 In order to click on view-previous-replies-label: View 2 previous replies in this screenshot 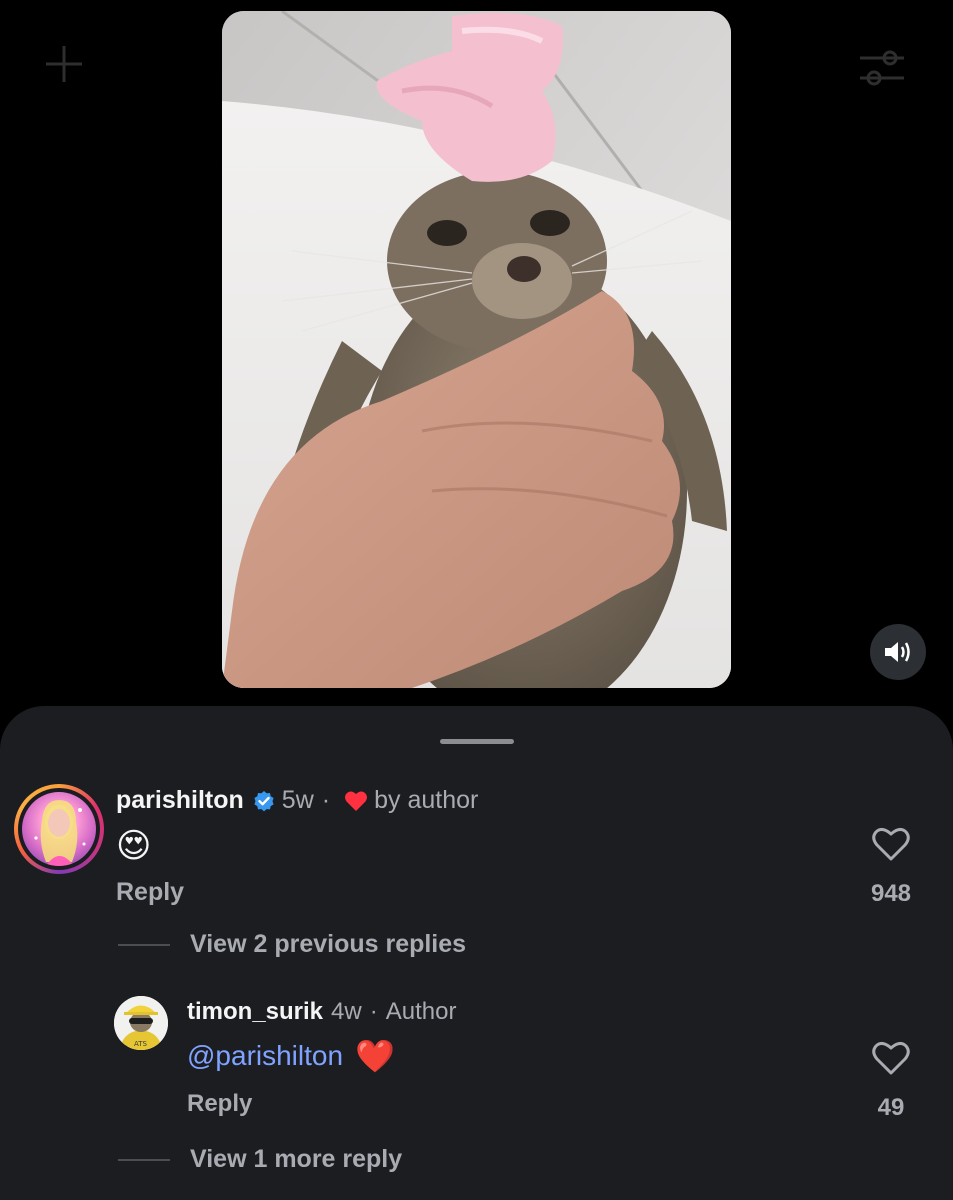, I will do `click(328, 944)`.